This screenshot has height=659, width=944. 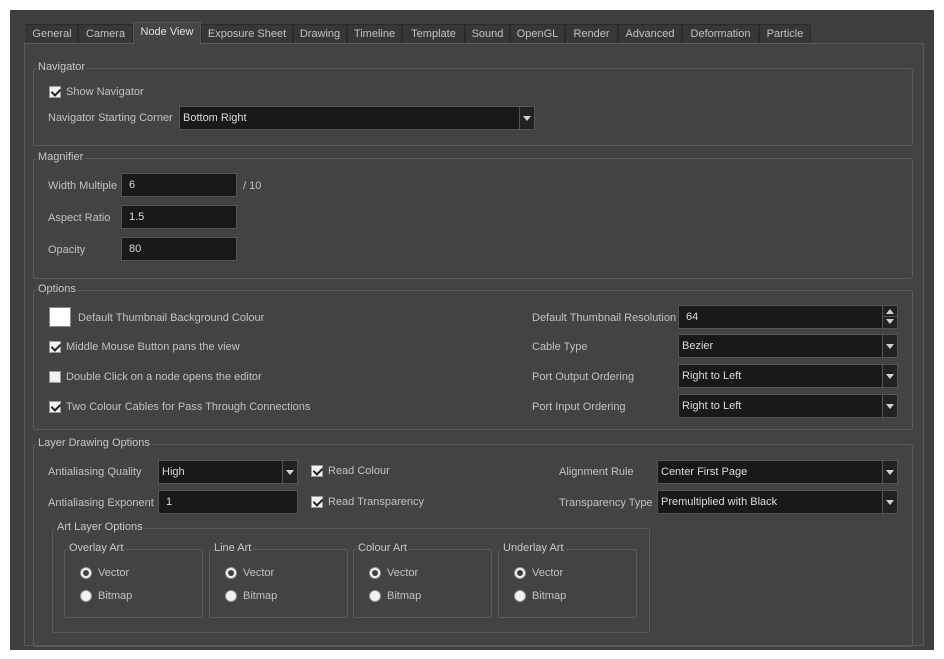 What do you see at coordinates (606, 503) in the screenshot?
I see `transparency-type-label: Transparency Type` at bounding box center [606, 503].